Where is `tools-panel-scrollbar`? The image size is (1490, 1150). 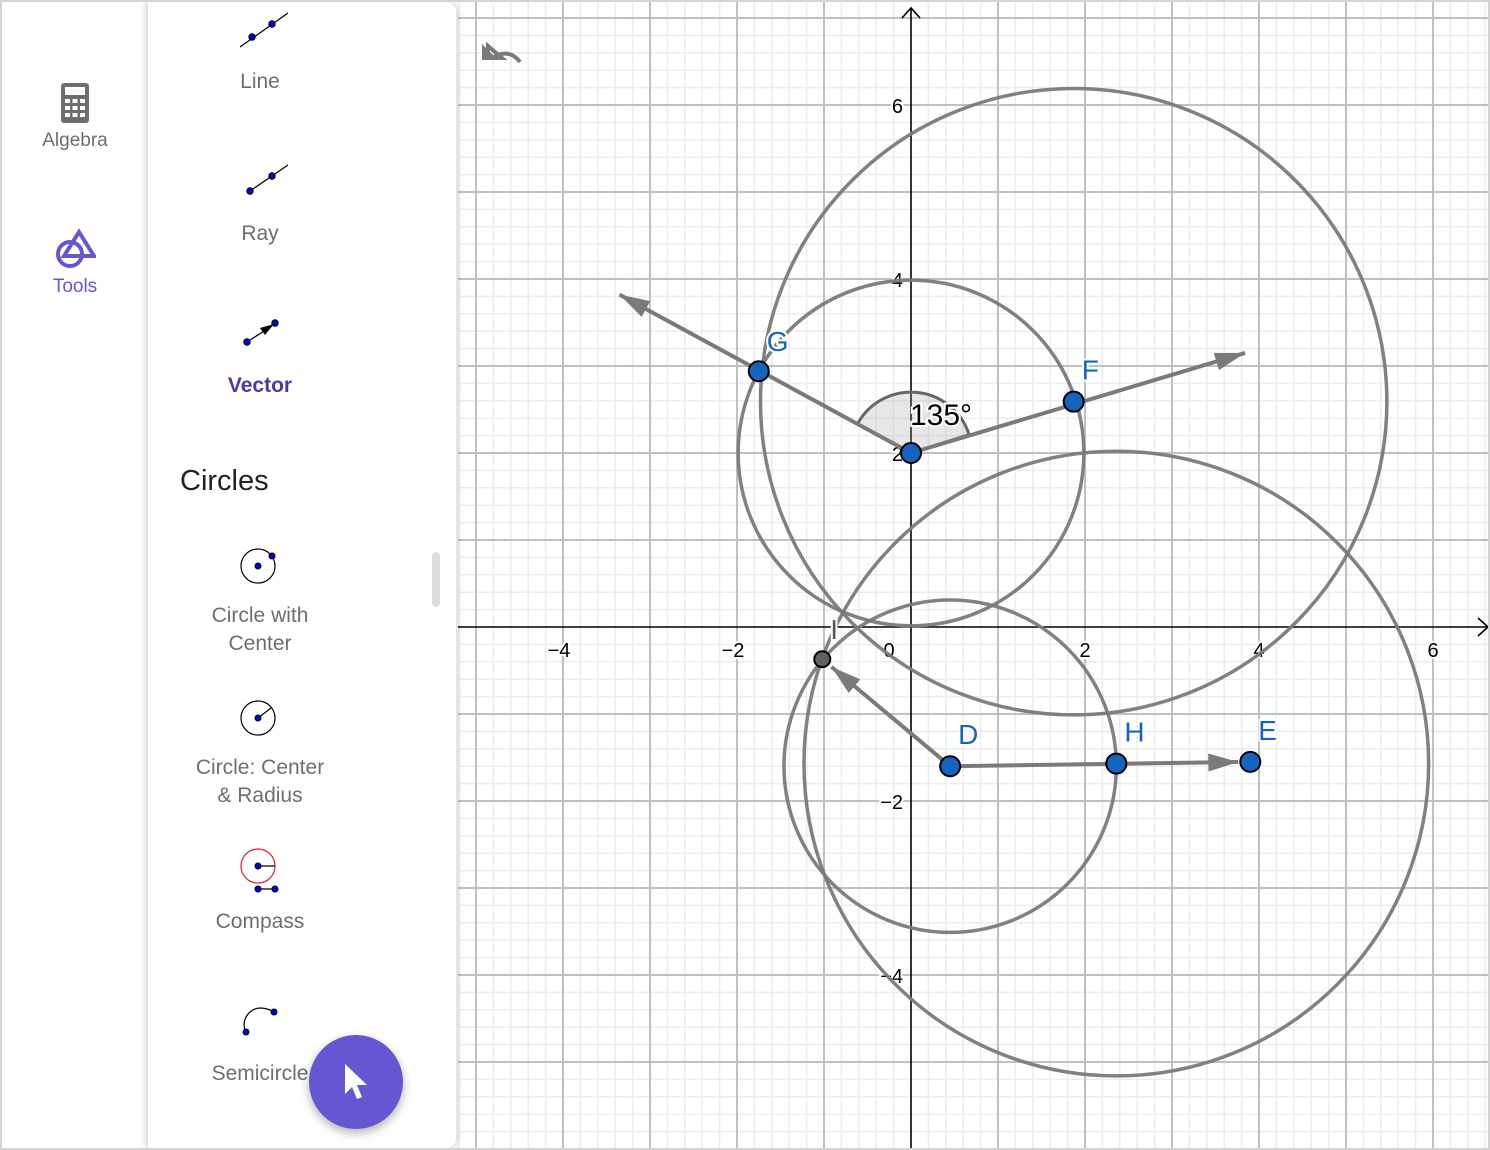
tools-panel-scrollbar is located at coordinates (436, 579).